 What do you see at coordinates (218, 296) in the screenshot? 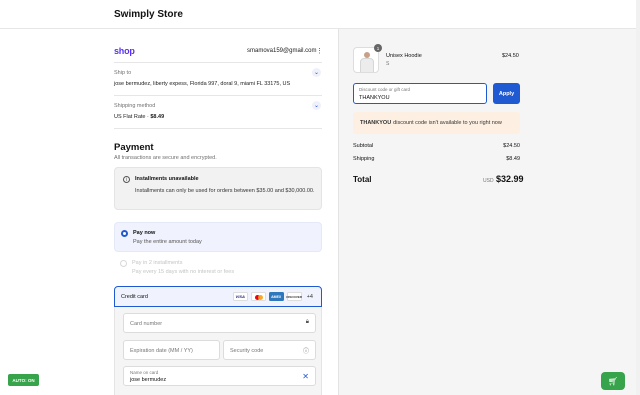
I see `credit-card-option: Credit card VISA AMEX DISCOVER +4` at bounding box center [218, 296].